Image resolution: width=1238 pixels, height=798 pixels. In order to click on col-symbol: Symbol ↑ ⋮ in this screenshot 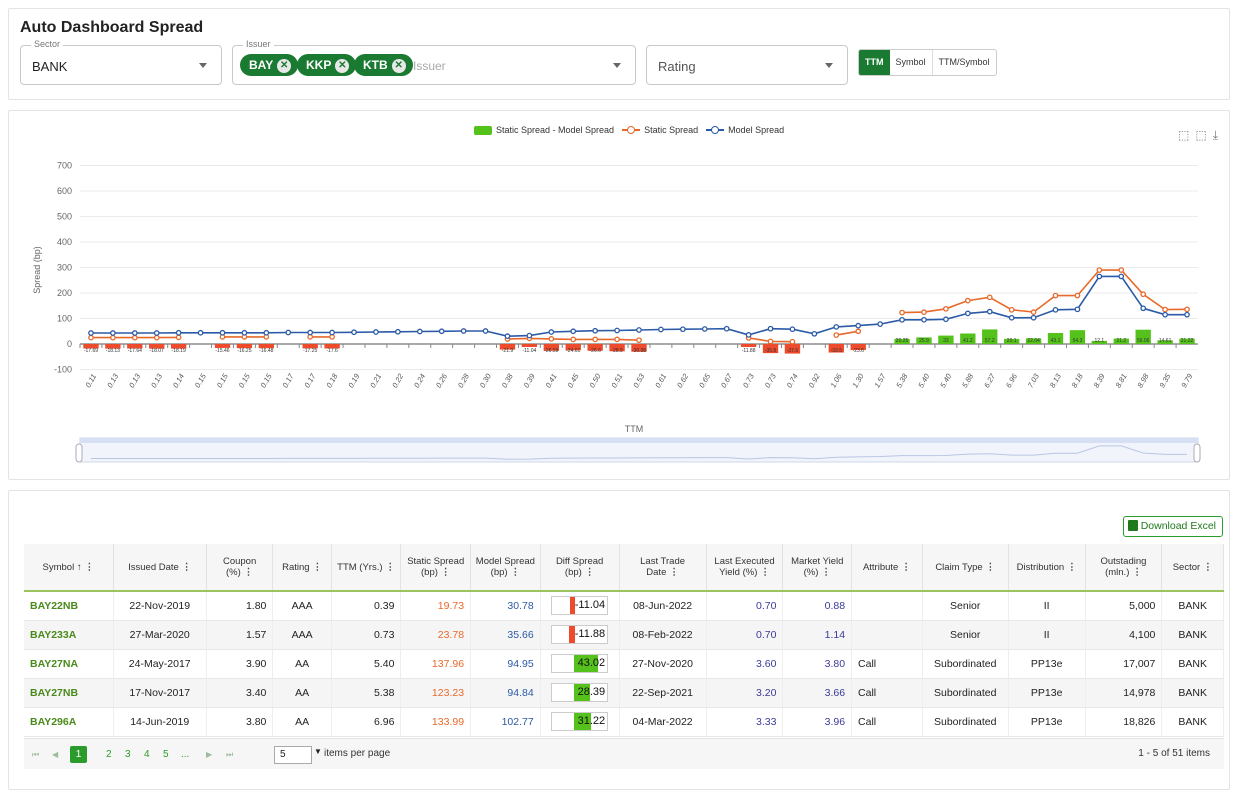, I will do `click(69, 568)`.